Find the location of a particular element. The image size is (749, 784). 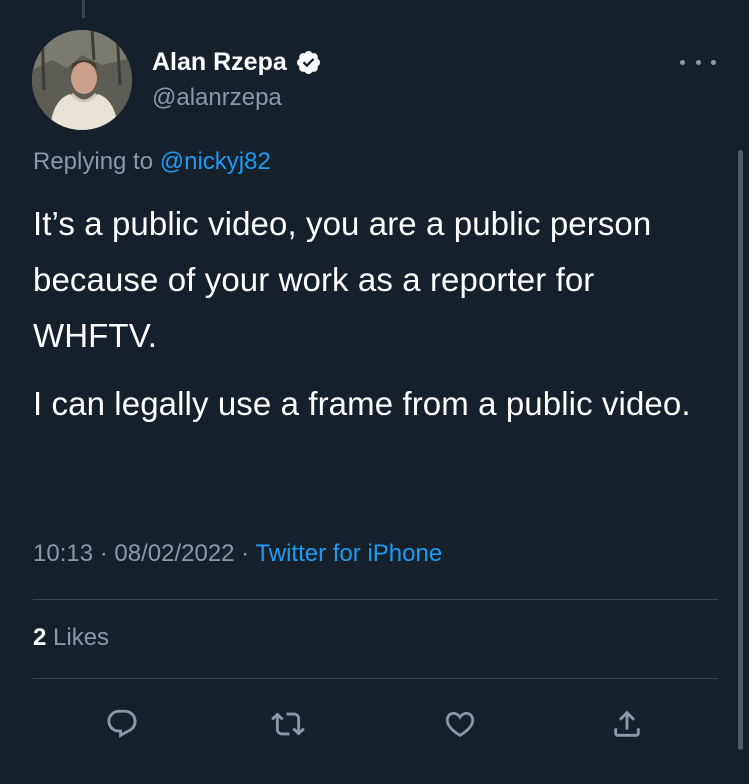

likes-stat: 2 Likes is located at coordinates (71, 638).